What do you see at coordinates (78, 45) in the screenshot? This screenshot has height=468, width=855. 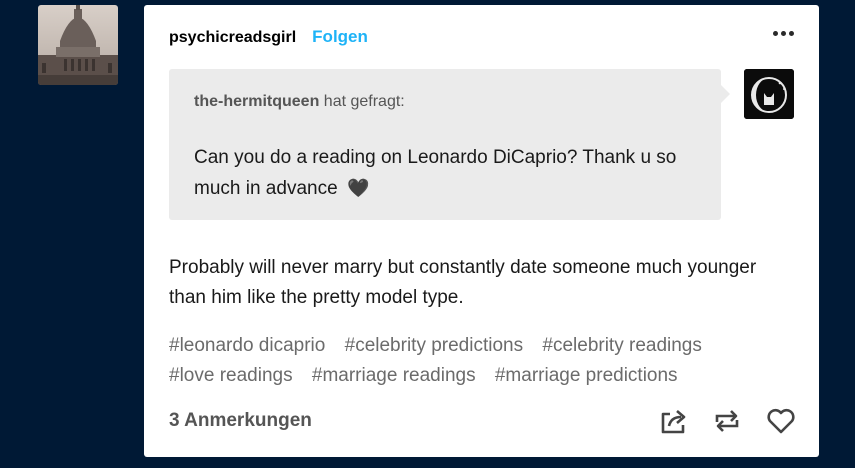 I see `blog-avatar` at bounding box center [78, 45].